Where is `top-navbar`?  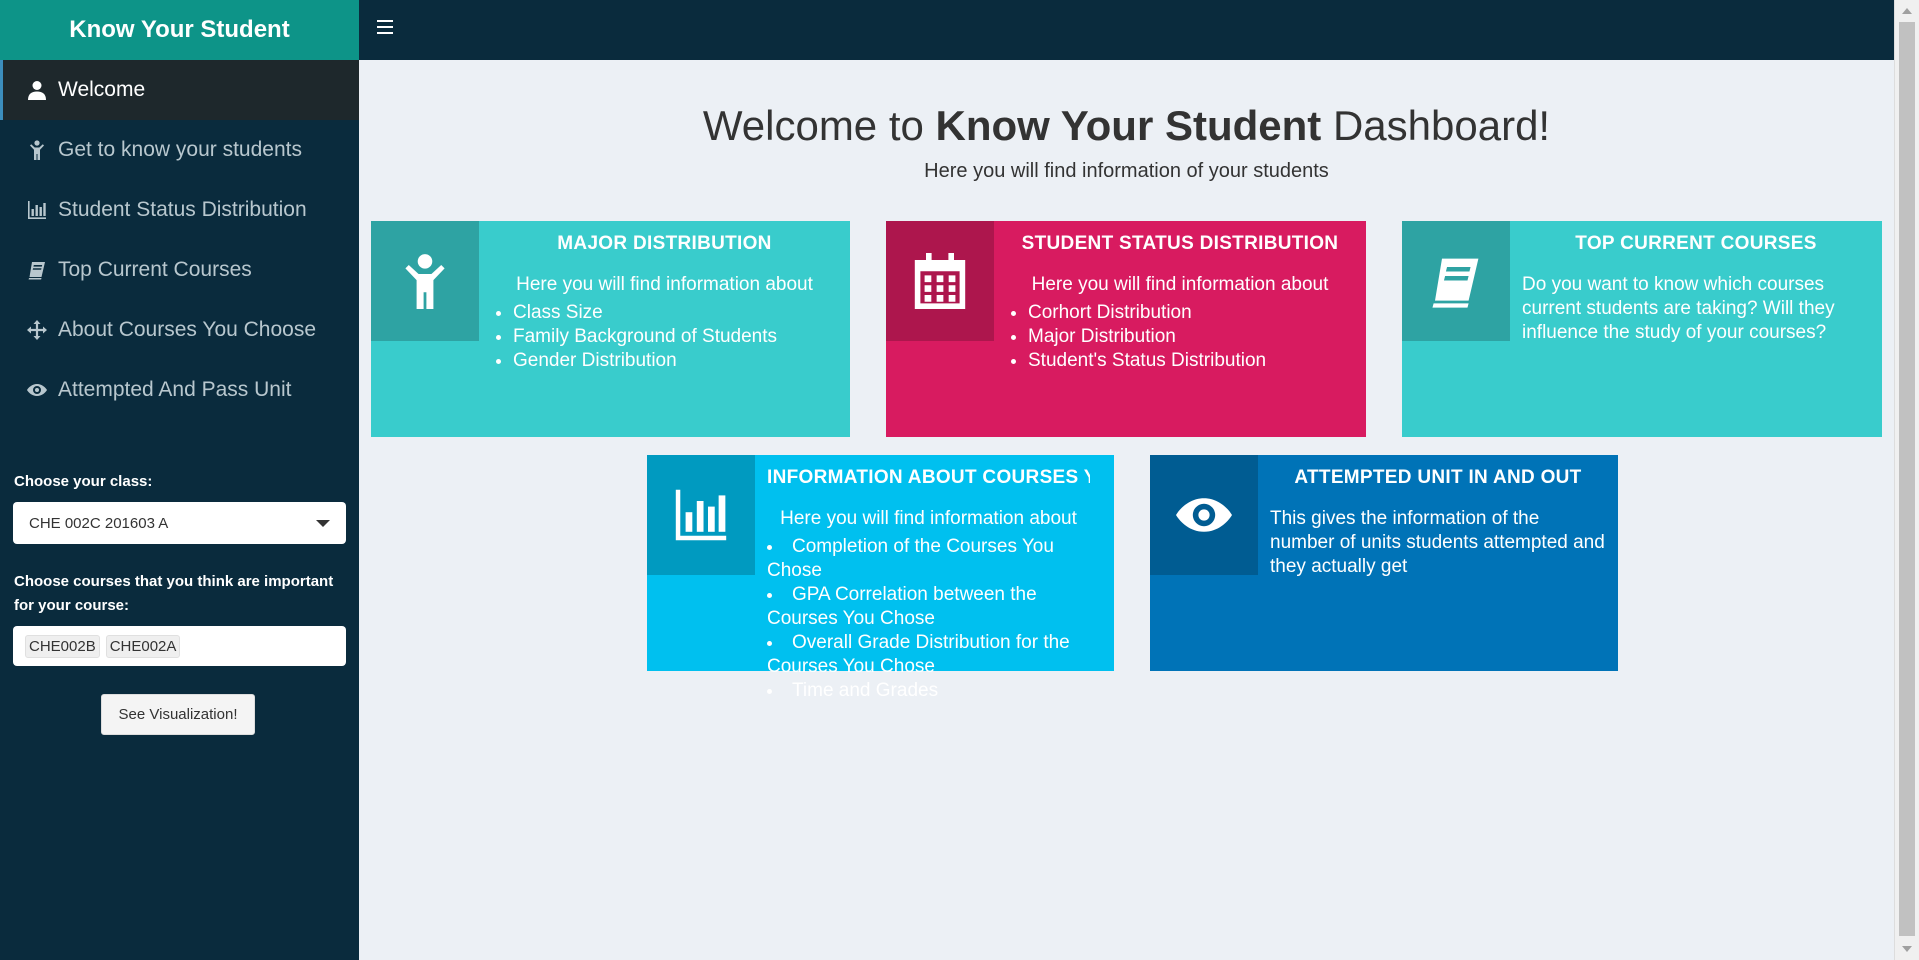 top-navbar is located at coordinates (1126, 30).